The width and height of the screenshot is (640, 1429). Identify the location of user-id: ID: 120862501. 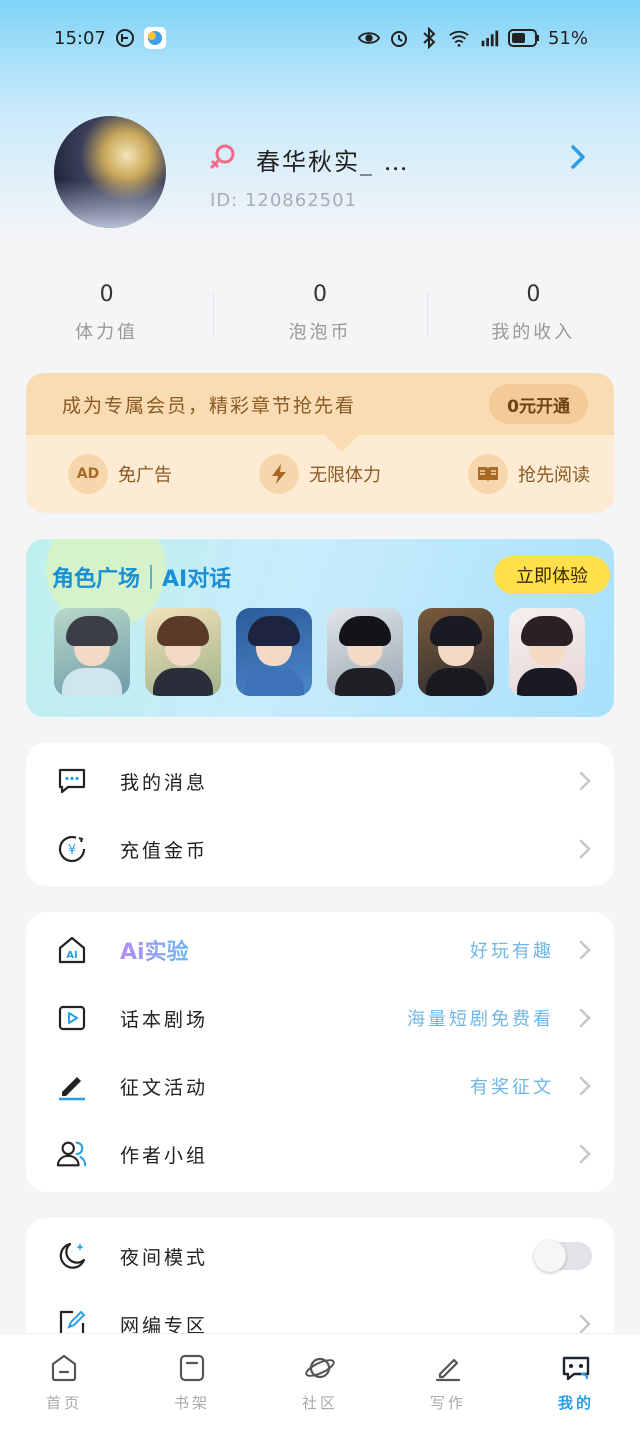
(284, 200).